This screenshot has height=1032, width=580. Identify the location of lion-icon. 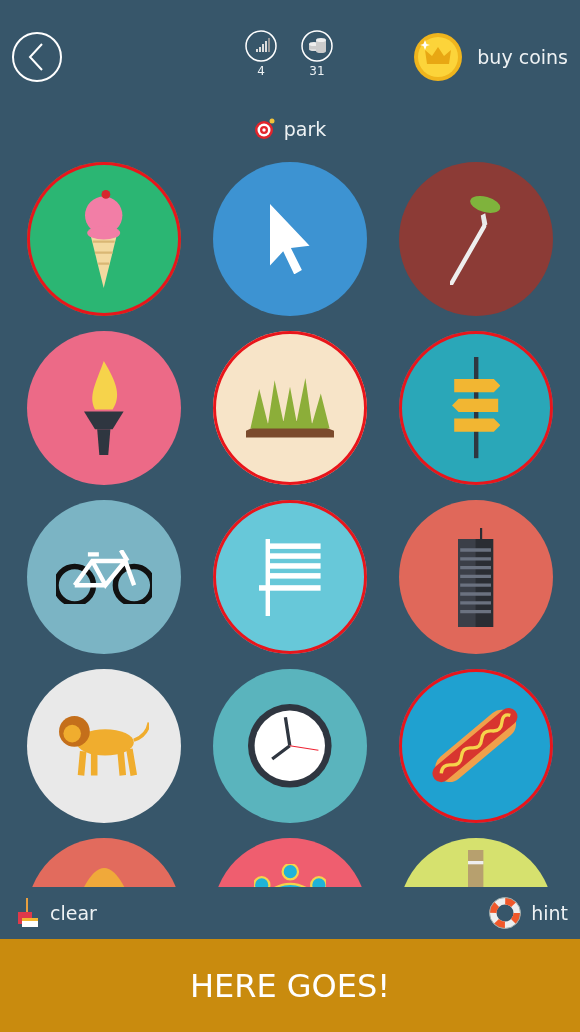
(104, 746).